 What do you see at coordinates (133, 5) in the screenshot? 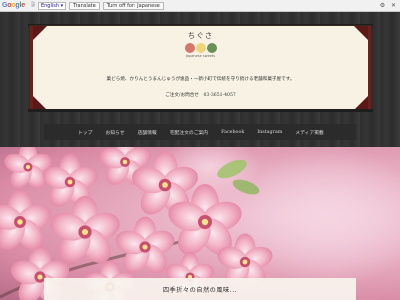
I see `turn-off-button: Turn off for: Japanese` at bounding box center [133, 5].